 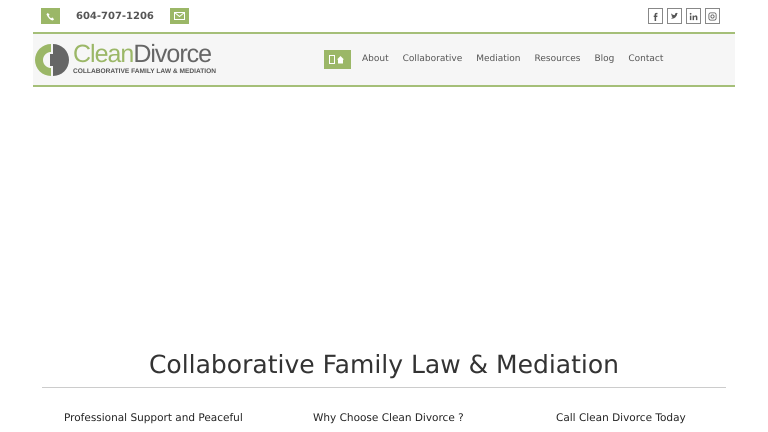 What do you see at coordinates (51, 60) in the screenshot?
I see `logo-icon` at bounding box center [51, 60].